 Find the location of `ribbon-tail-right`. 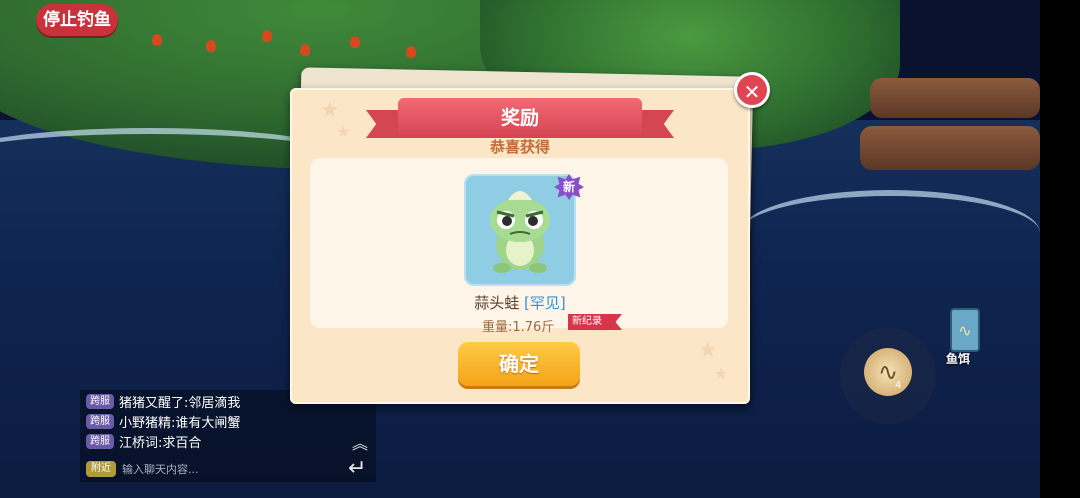

ribbon-tail-right is located at coordinates (642, 124).